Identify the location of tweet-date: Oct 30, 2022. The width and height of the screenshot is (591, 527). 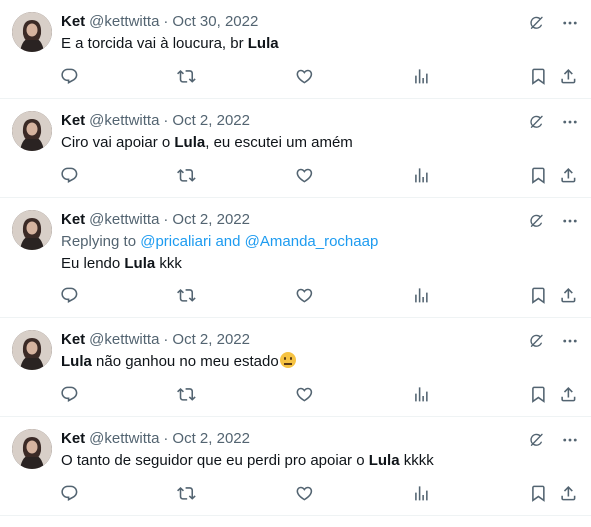
(215, 22).